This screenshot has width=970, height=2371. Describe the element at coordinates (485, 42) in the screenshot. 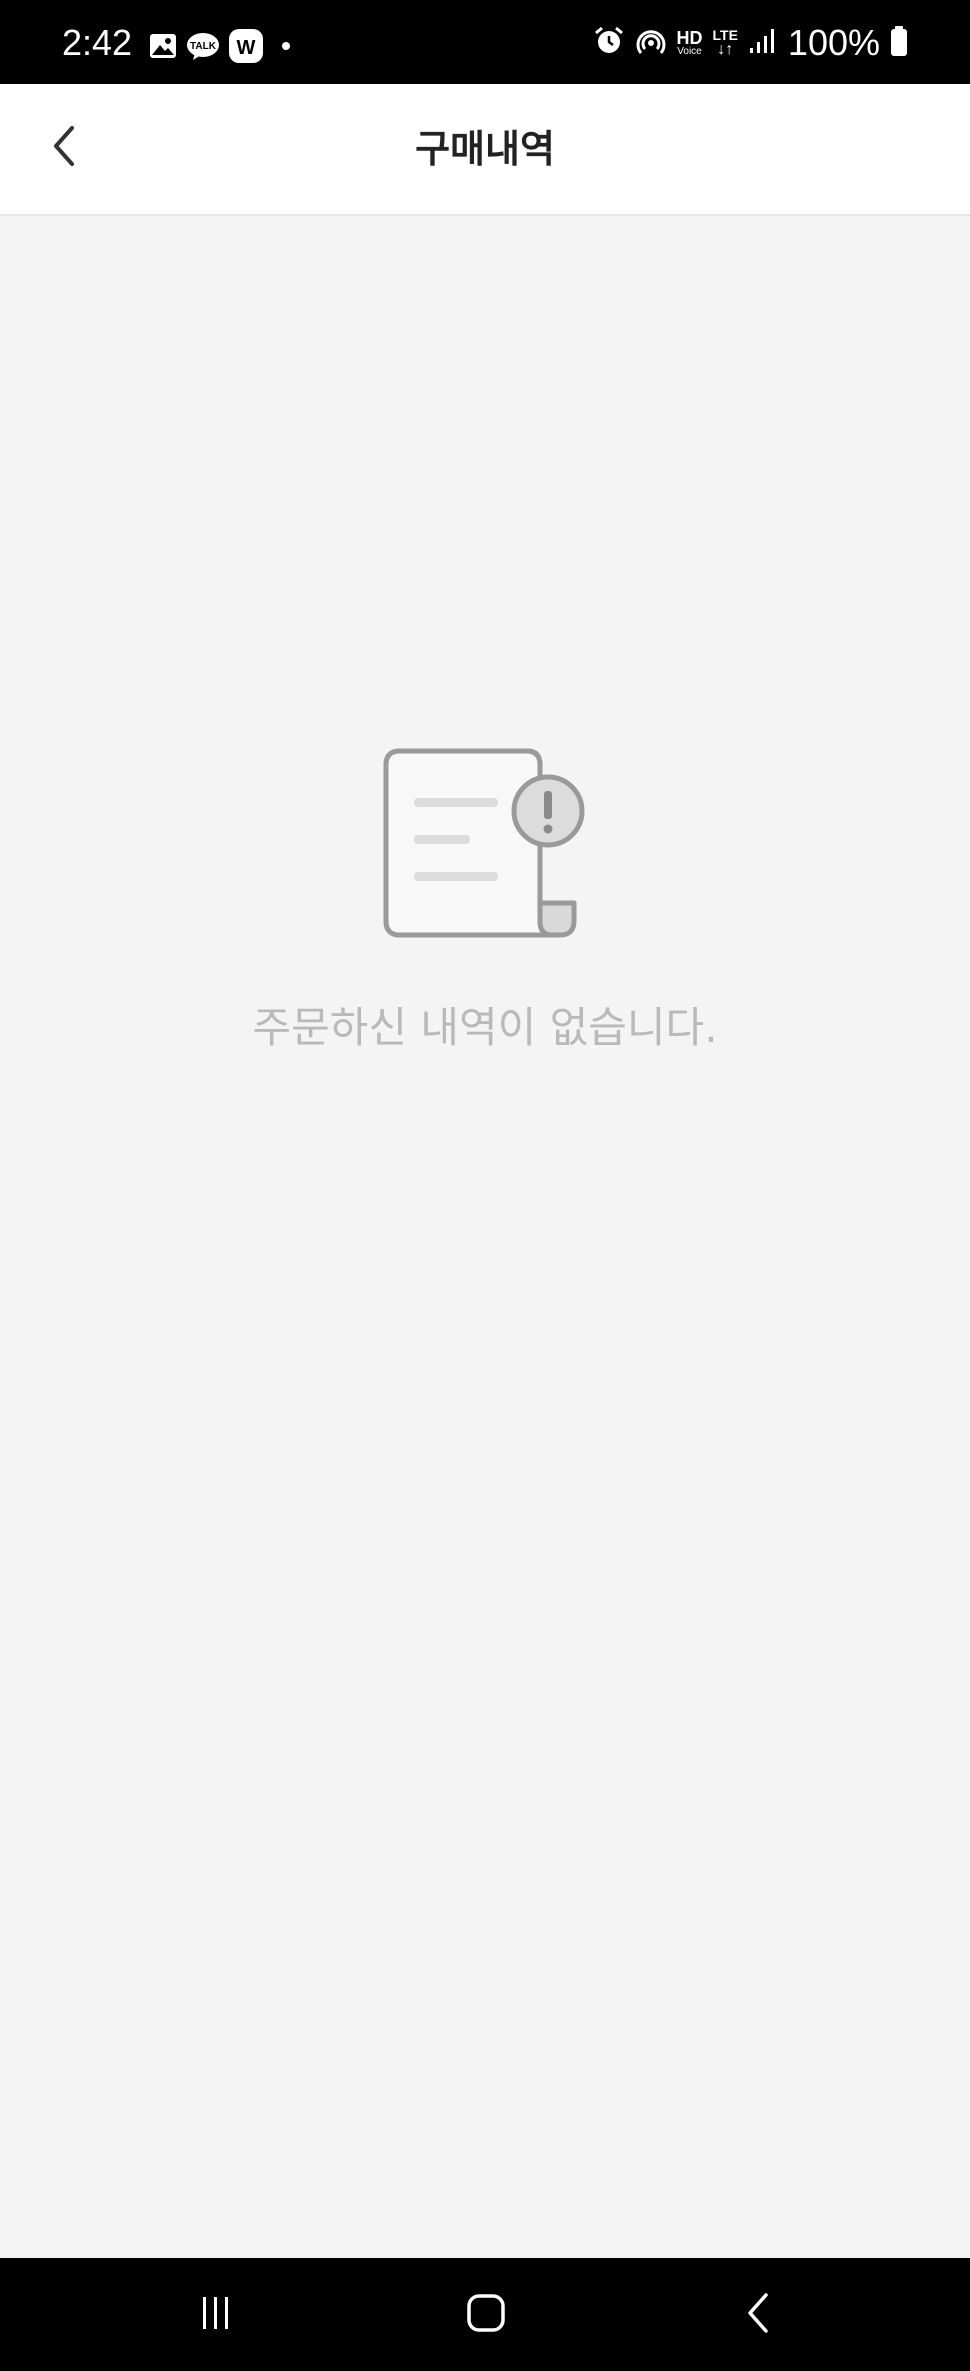

I see `status-bar: 2:42 TALK W HD Voice LTE ↓↑ 100%` at that location.